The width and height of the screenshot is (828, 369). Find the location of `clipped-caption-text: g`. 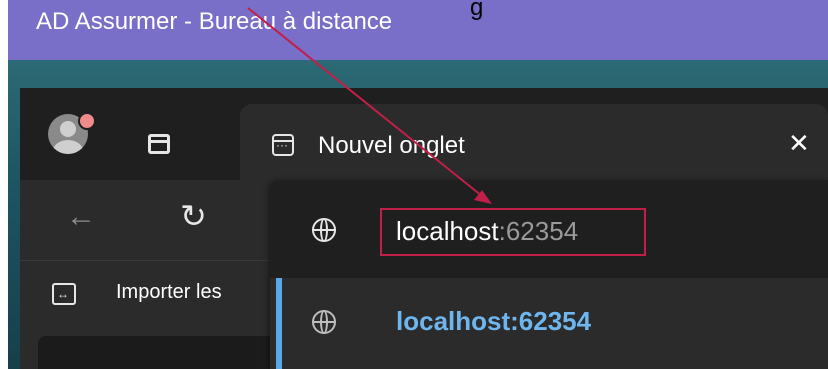

clipped-caption-text: g is located at coordinates (477, 10).